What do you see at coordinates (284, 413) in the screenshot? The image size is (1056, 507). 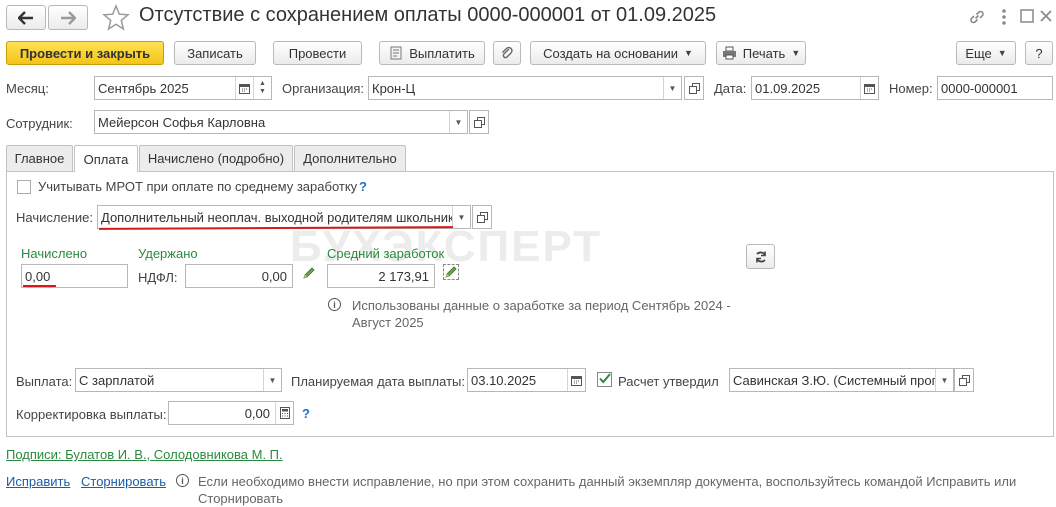 I see `calculator-icon` at bounding box center [284, 413].